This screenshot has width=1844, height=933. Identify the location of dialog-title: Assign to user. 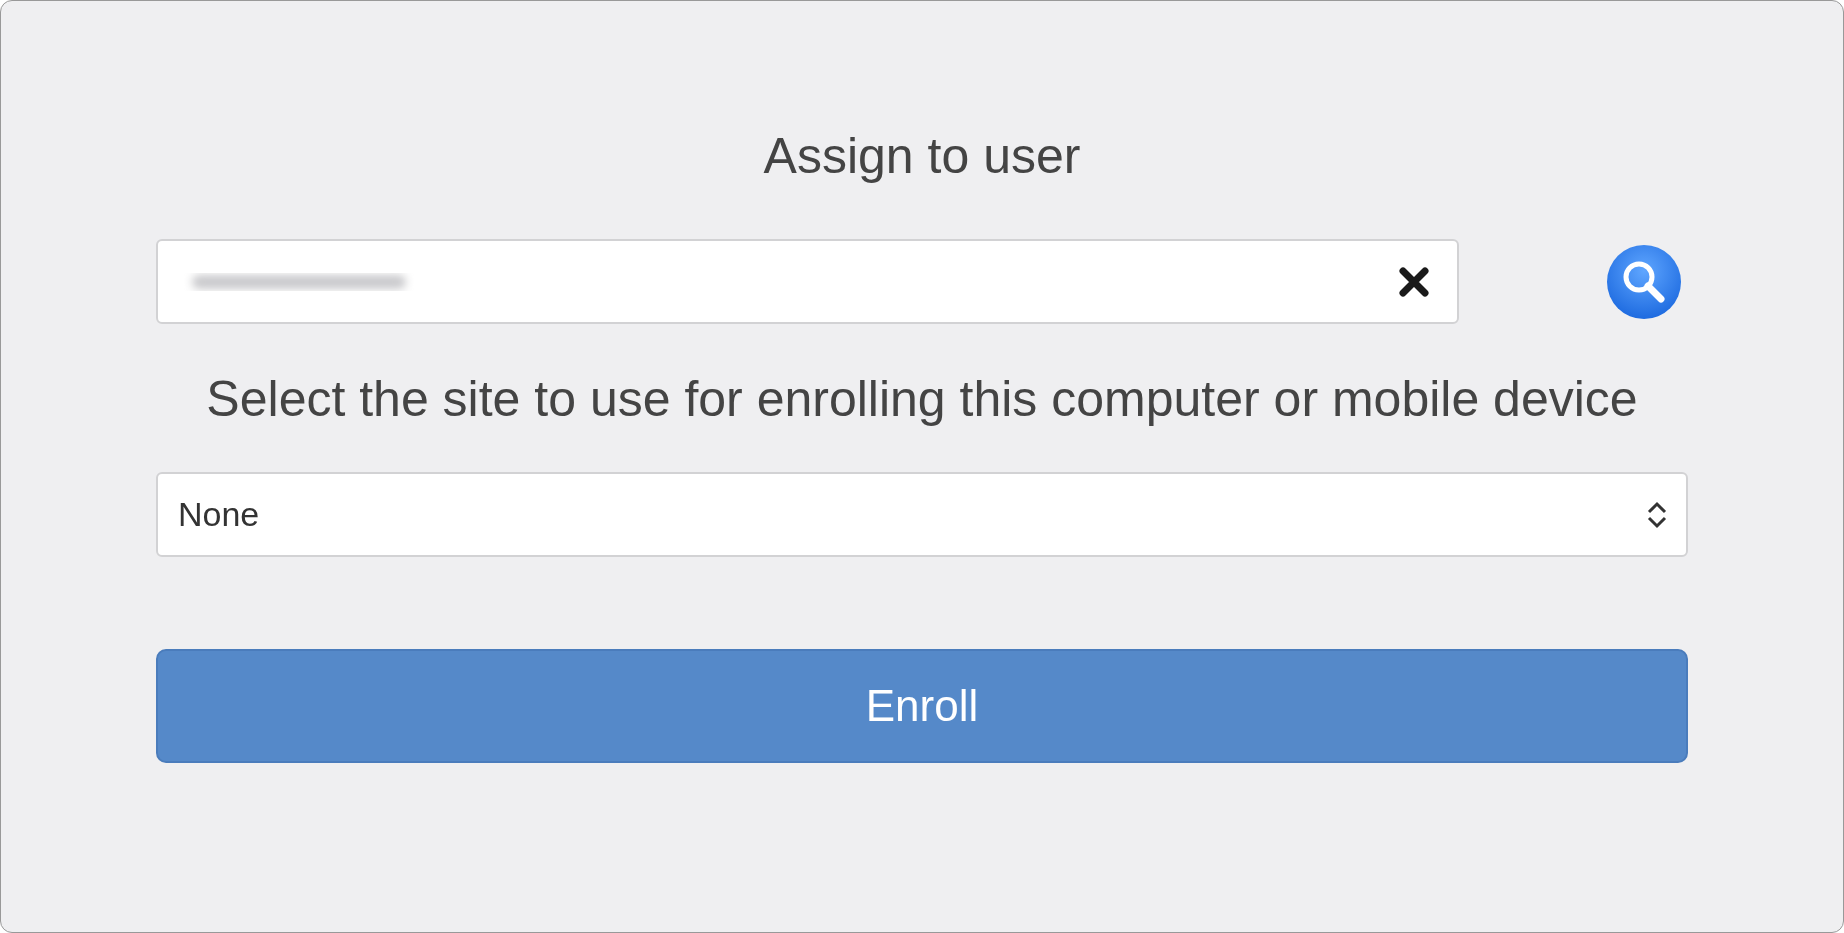
(922, 156).